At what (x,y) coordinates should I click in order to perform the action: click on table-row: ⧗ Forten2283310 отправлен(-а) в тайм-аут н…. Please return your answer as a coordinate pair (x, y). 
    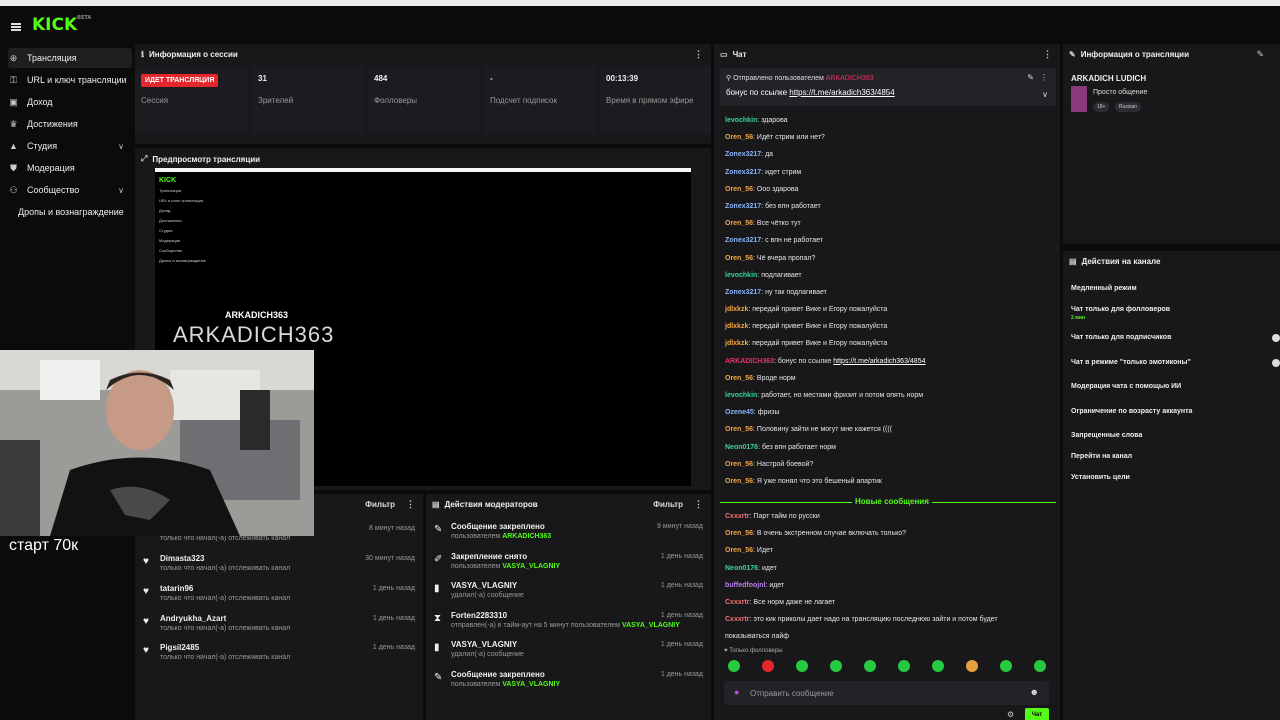
    Looking at the image, I should click on (568, 624).